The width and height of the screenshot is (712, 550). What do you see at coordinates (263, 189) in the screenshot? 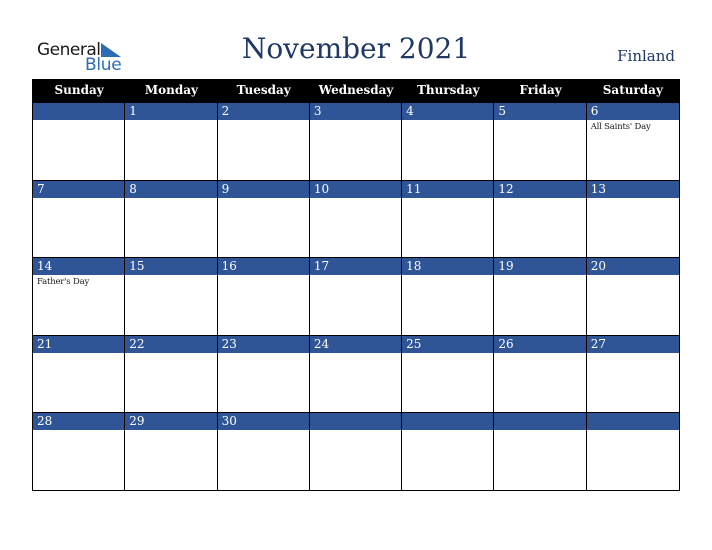
I see `day-number: 9` at bounding box center [263, 189].